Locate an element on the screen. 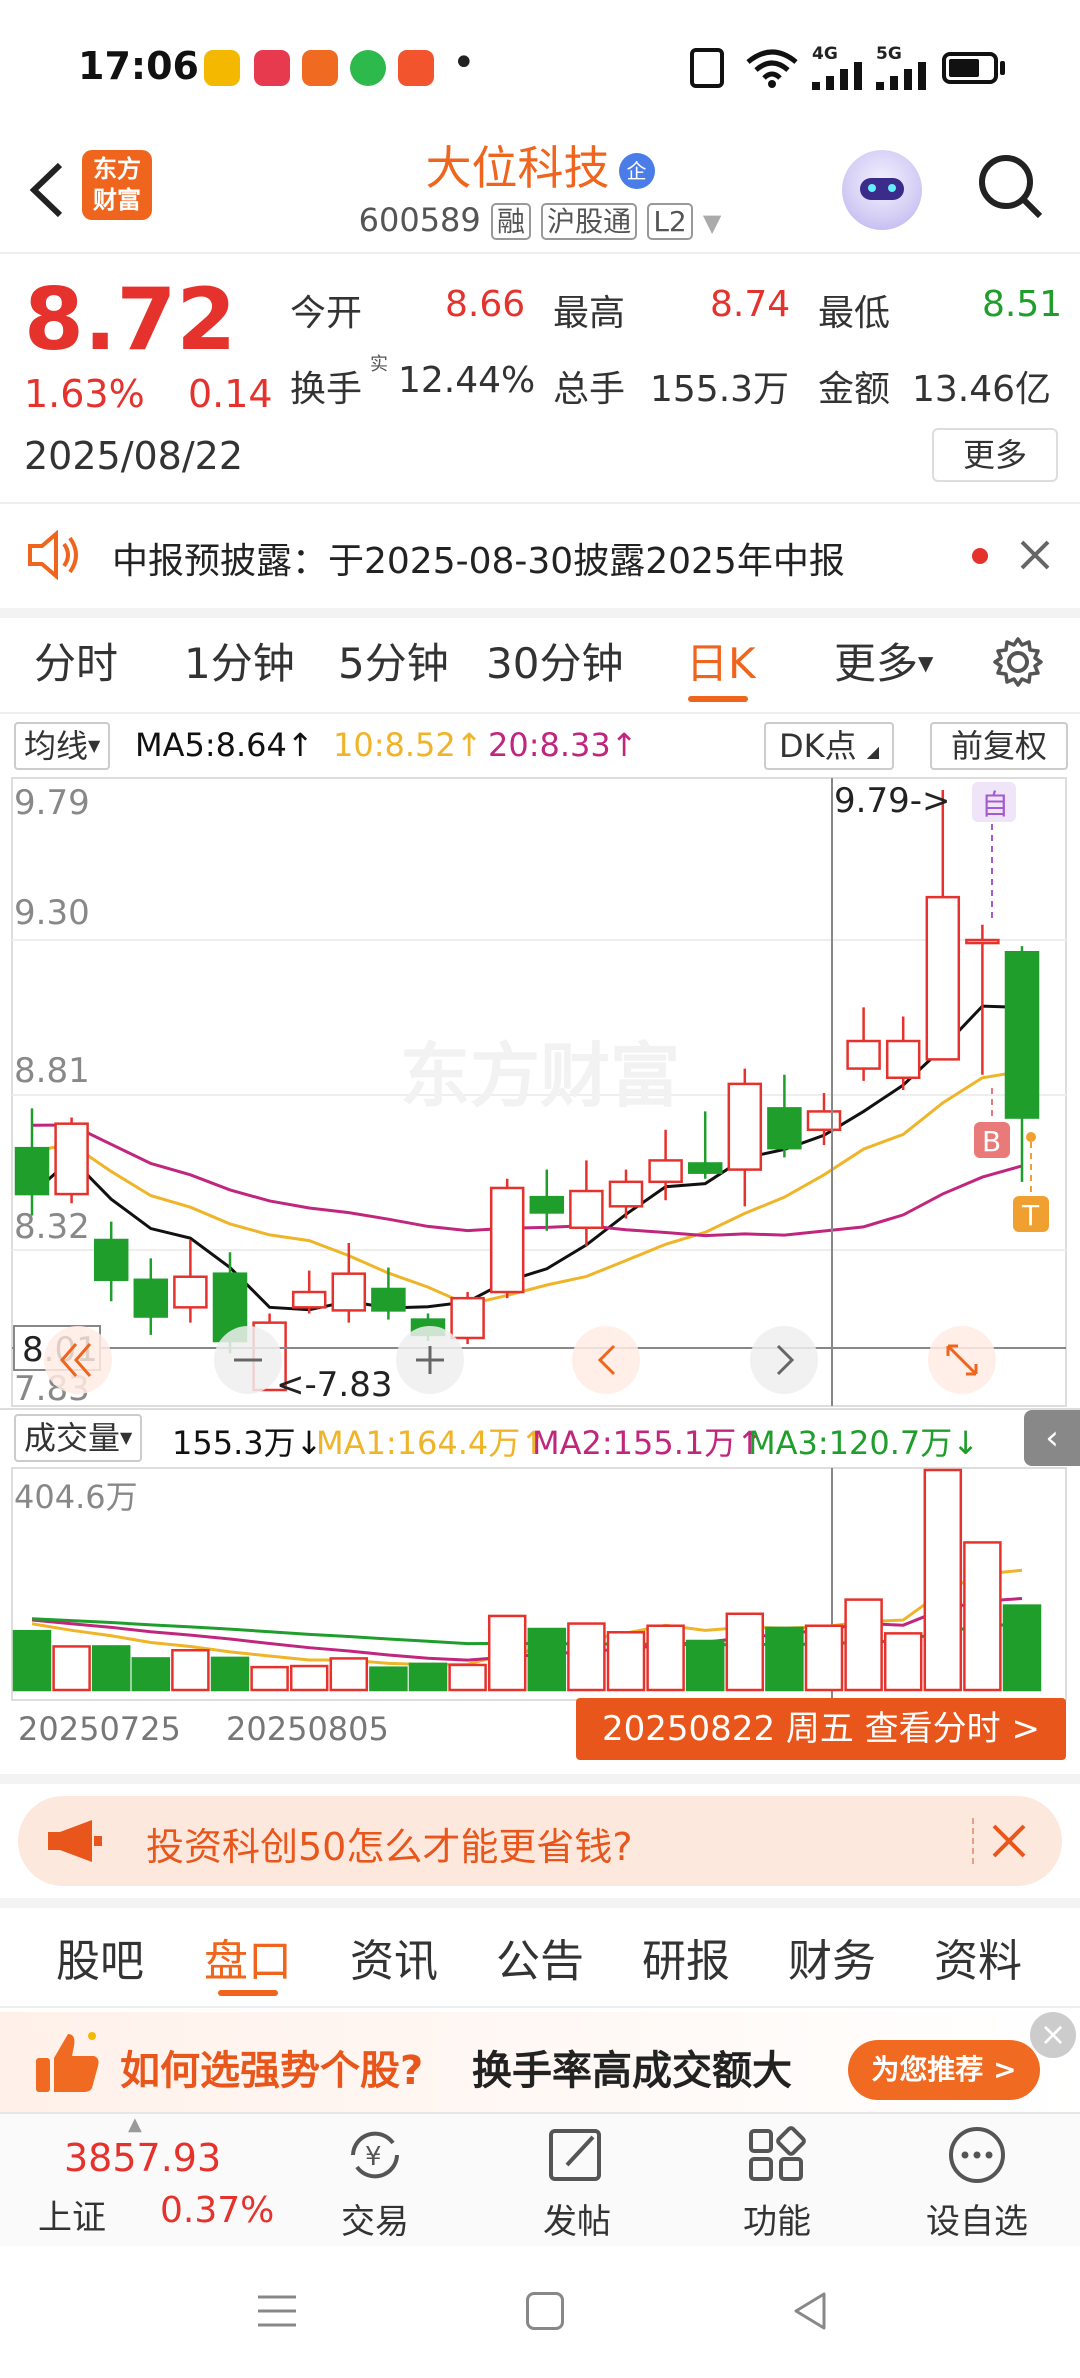  tab-pankou: 盘口 is located at coordinates (248, 1957).